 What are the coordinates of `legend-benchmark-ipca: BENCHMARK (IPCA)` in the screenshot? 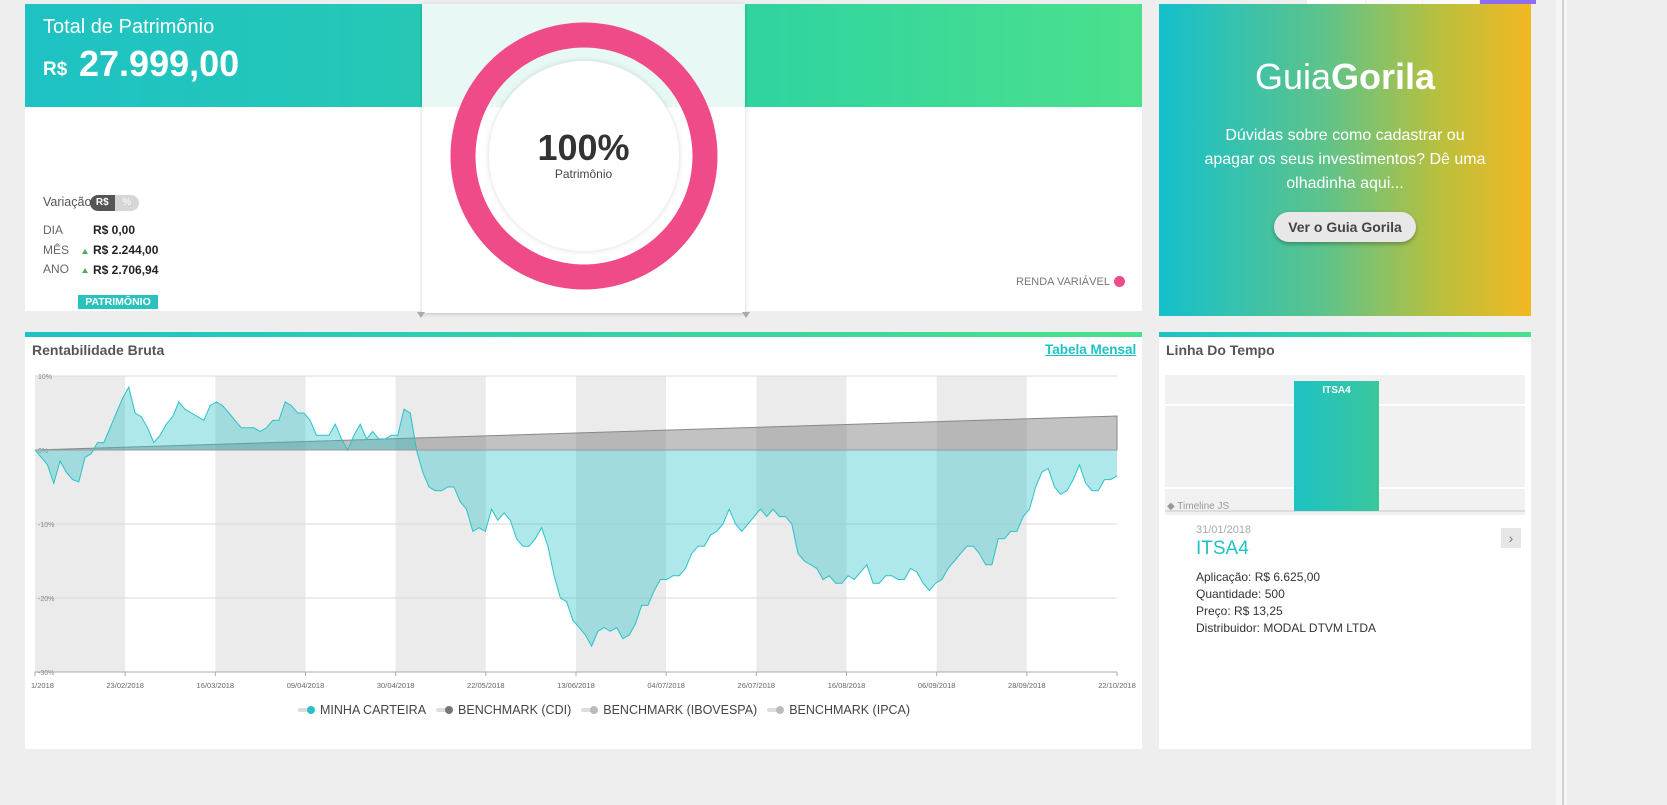 It's located at (838, 710).